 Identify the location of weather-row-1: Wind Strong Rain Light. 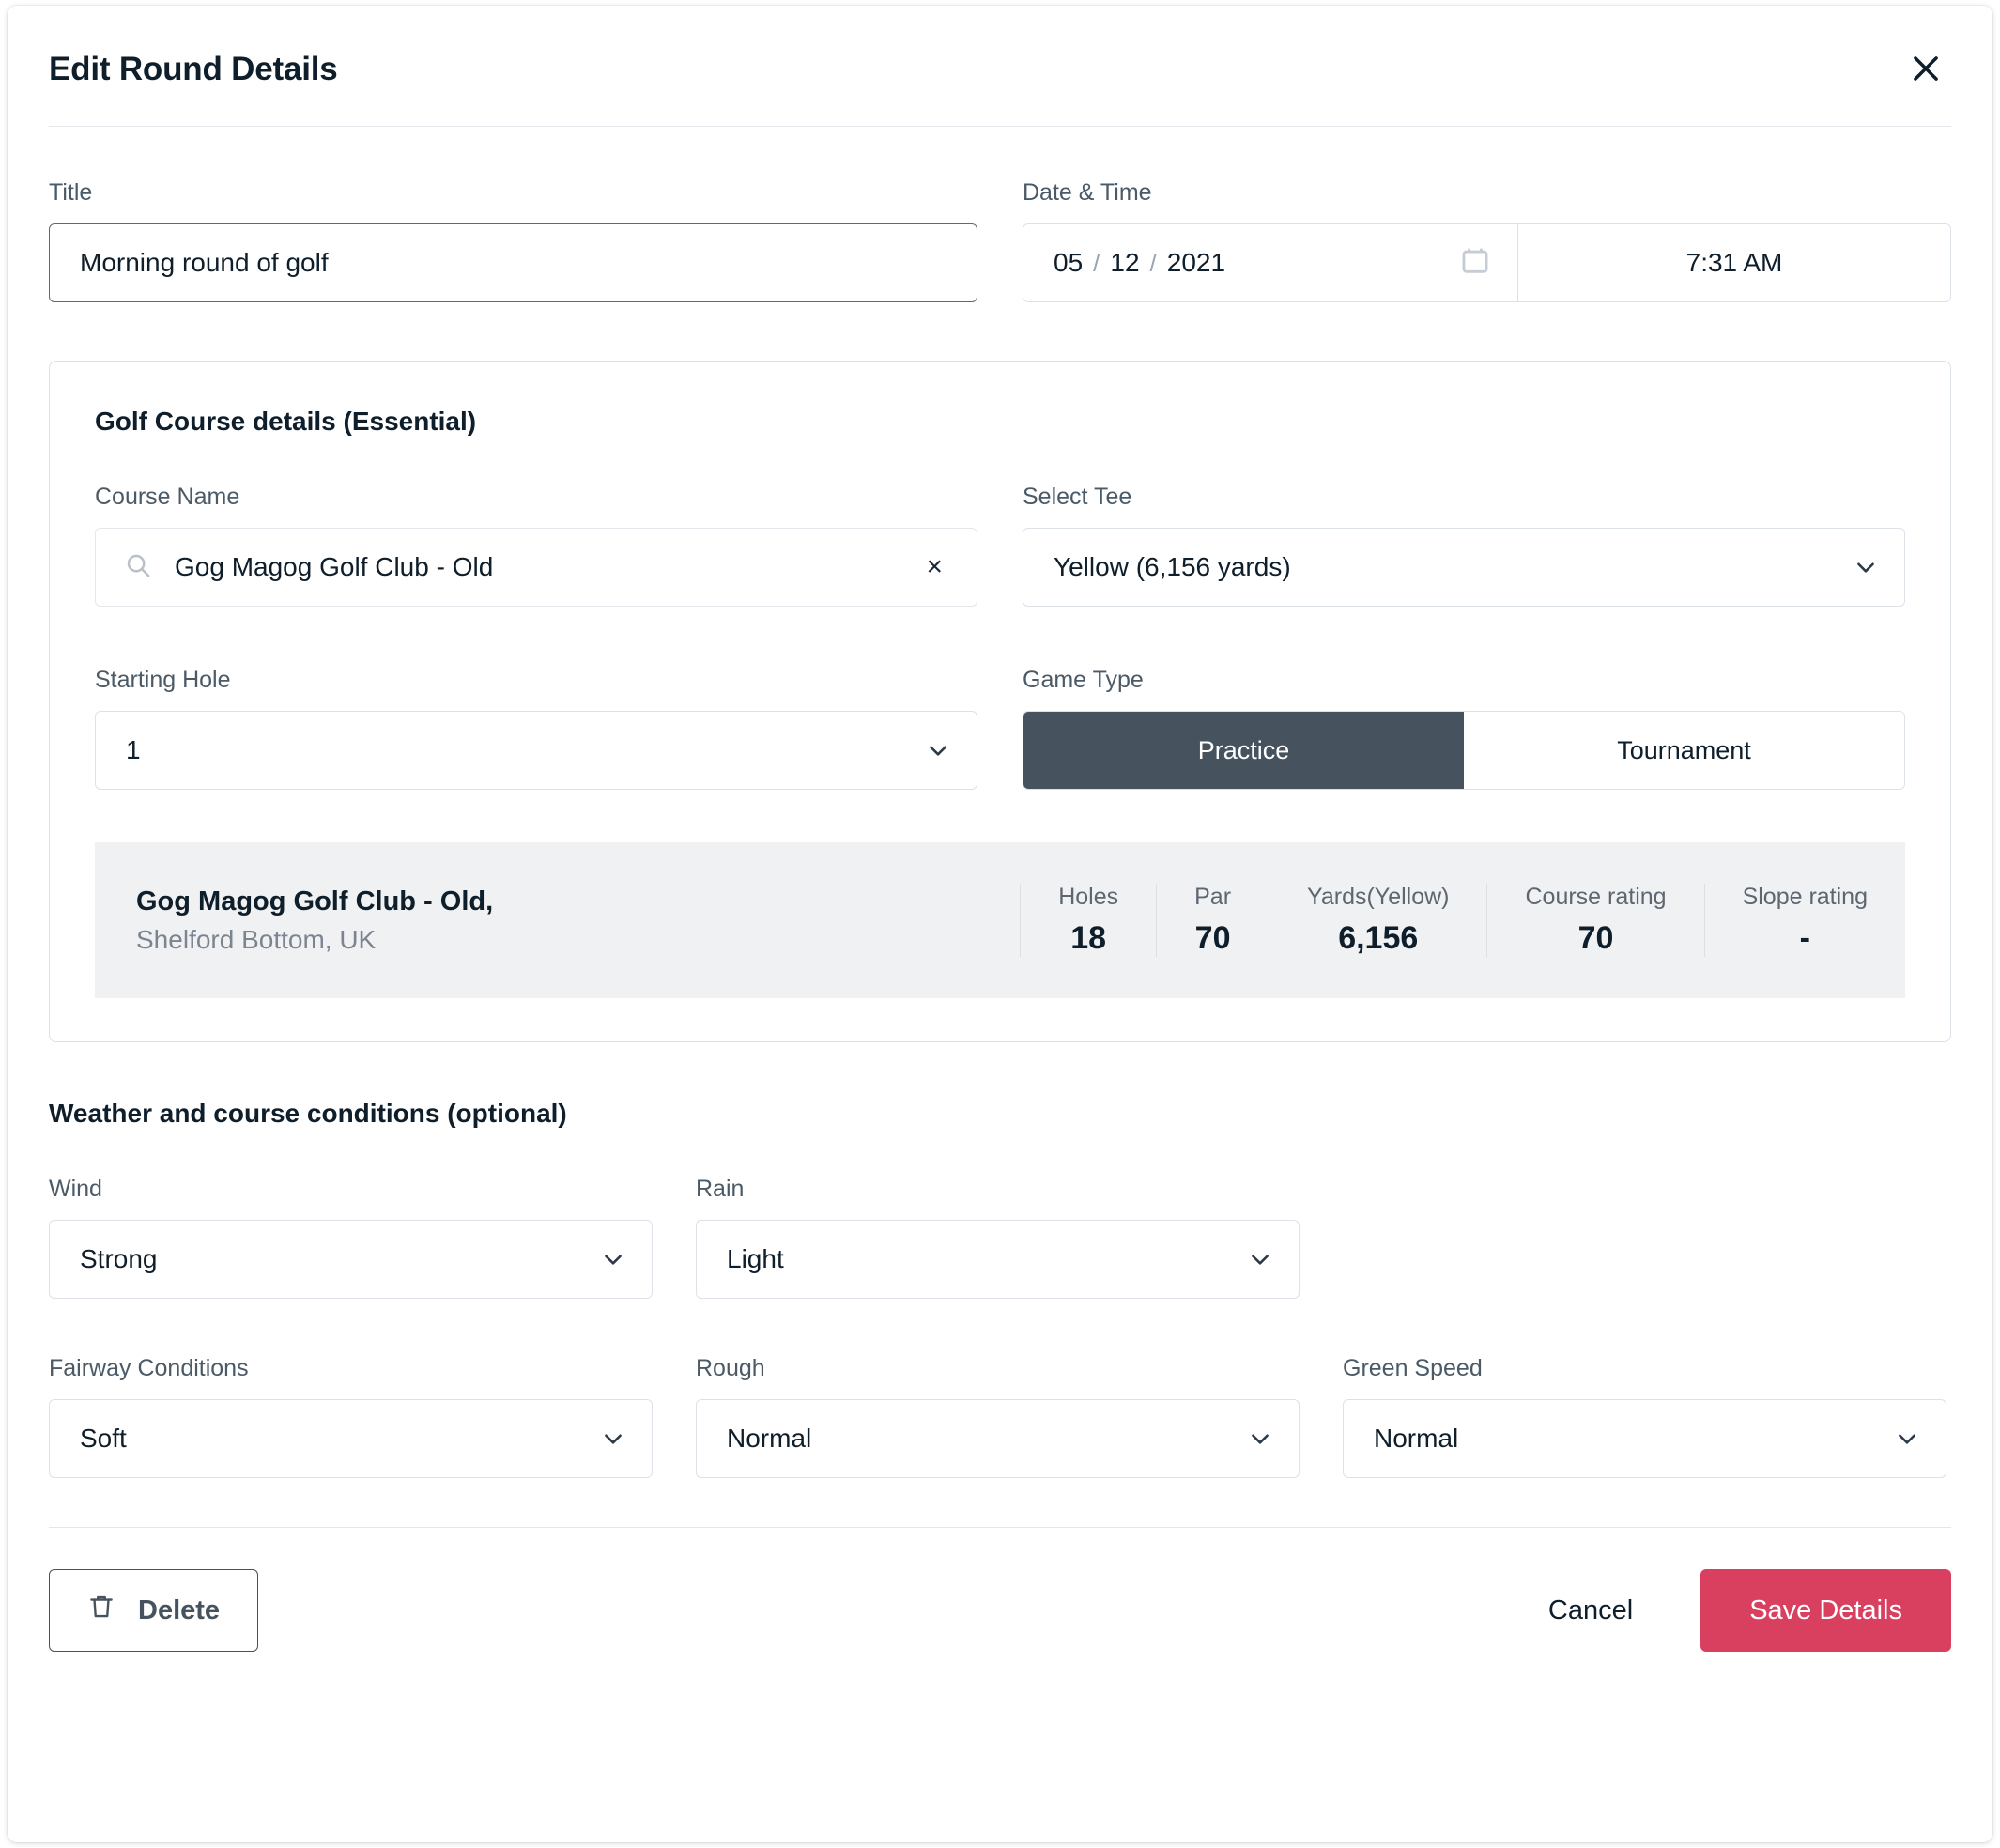
(1000, 1237).